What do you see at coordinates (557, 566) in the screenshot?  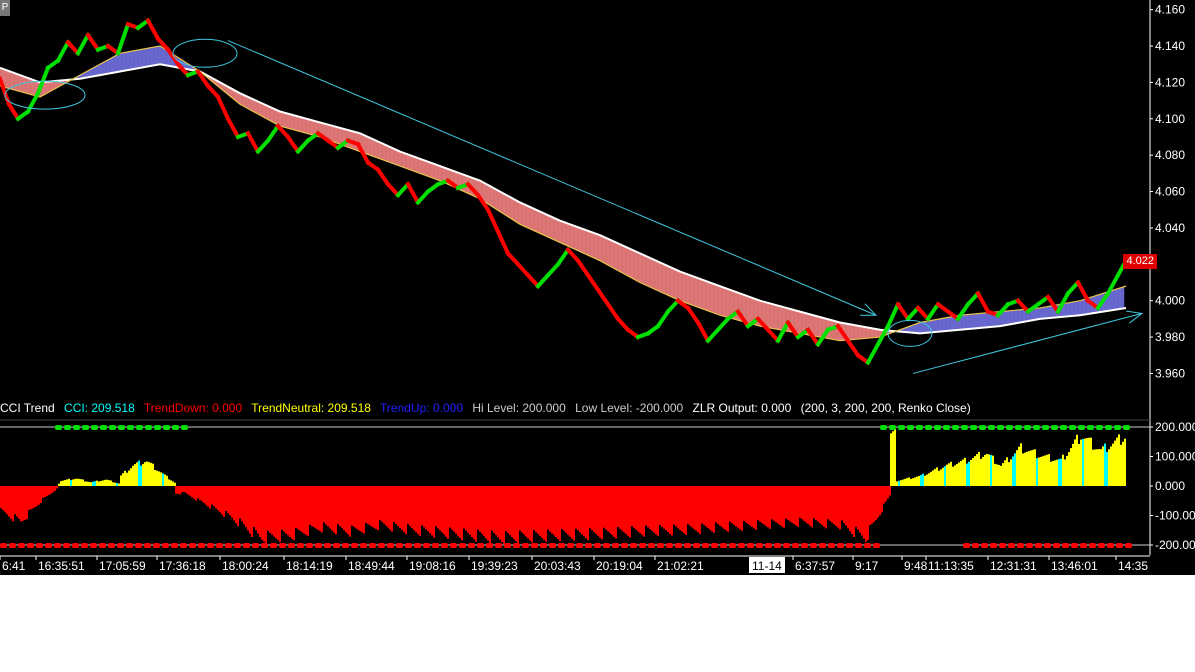 I see `time-tick-label: 20:03:43` at bounding box center [557, 566].